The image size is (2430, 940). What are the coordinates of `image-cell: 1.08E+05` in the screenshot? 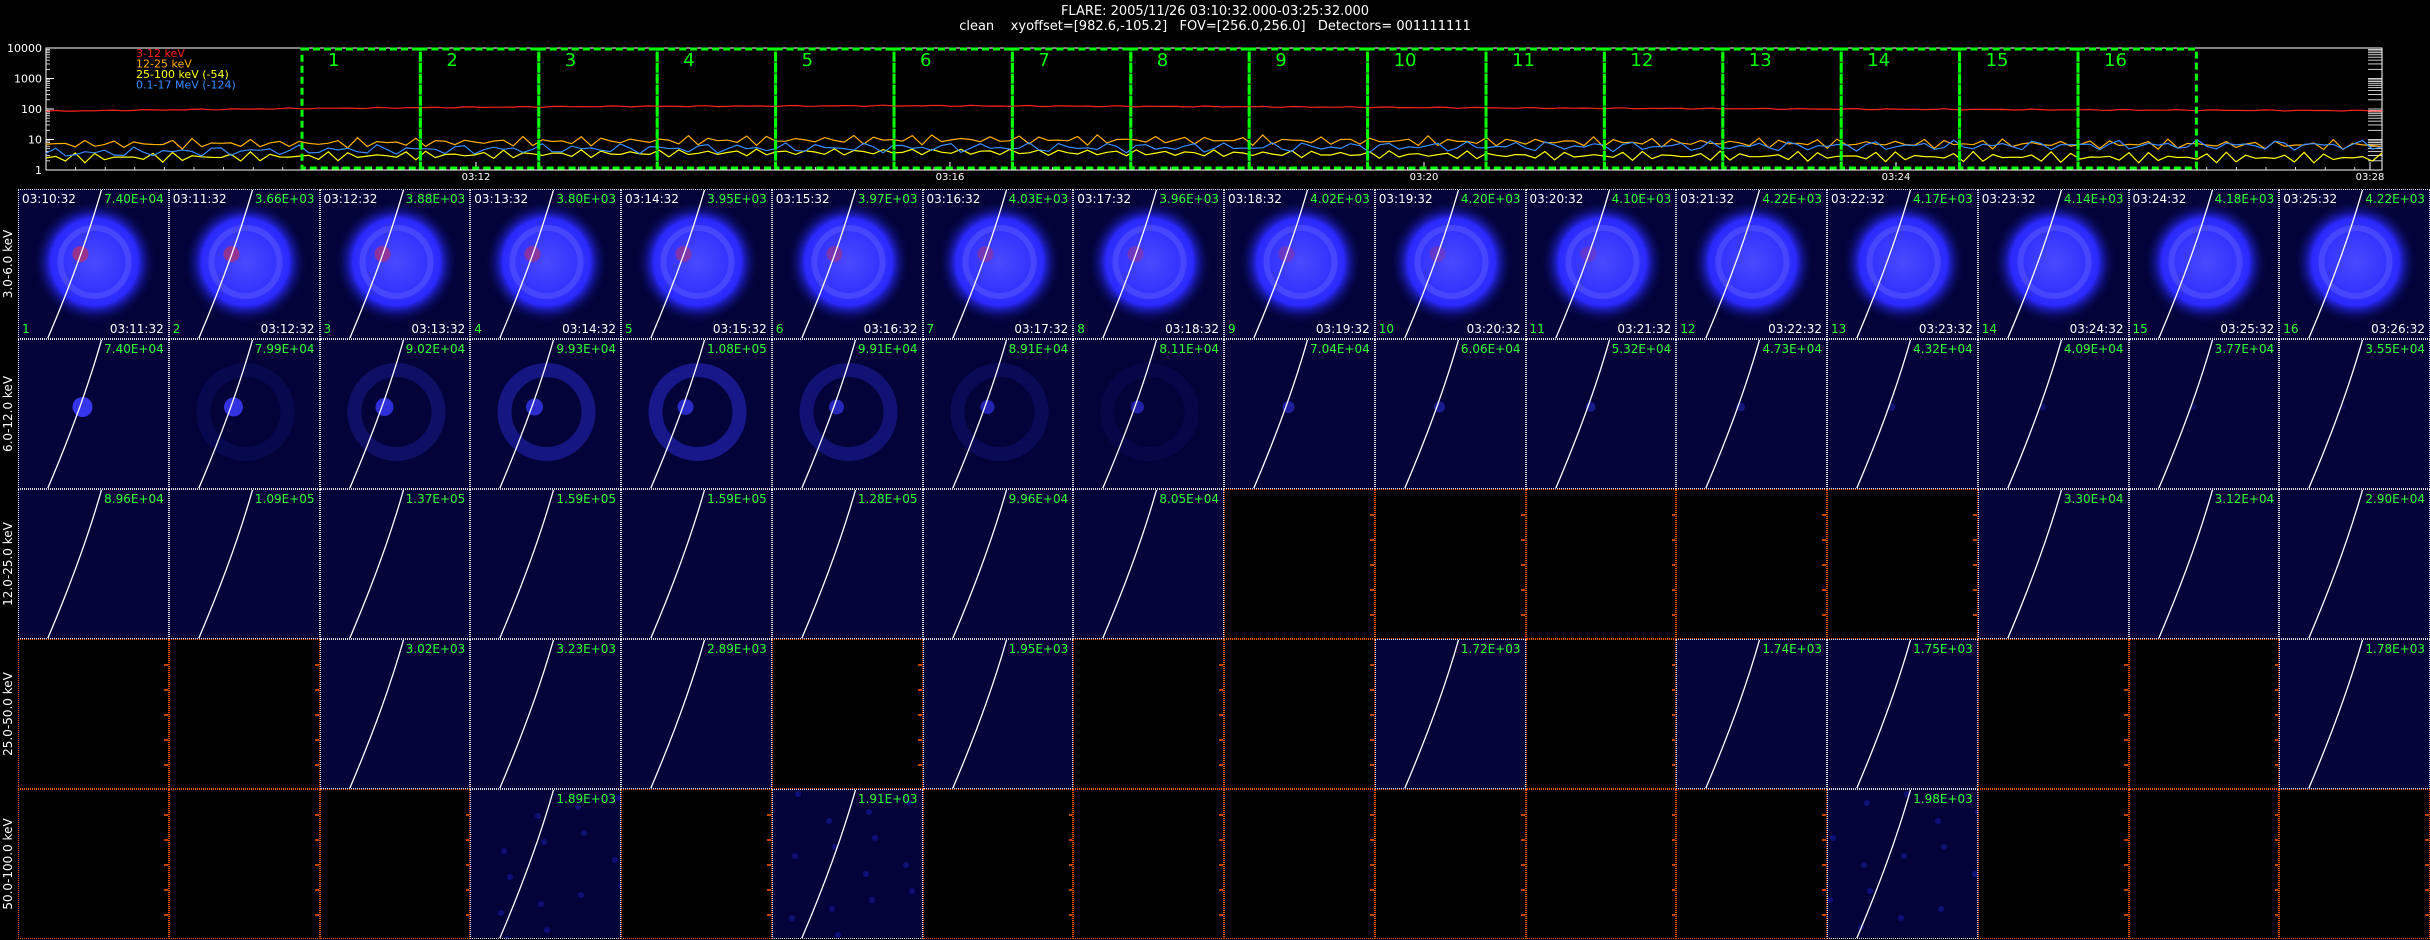 It's located at (696, 414).